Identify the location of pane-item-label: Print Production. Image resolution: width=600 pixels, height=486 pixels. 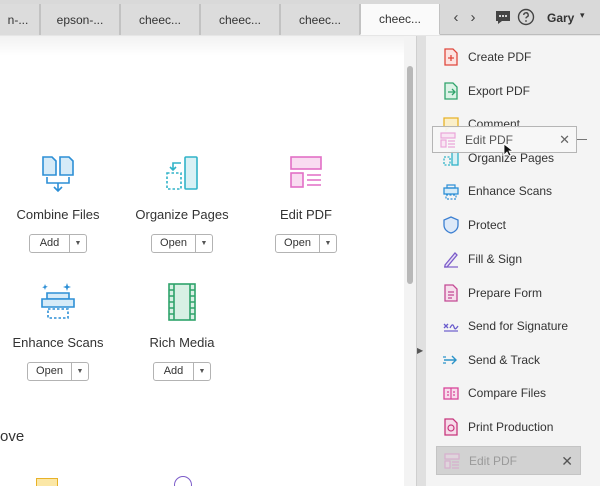
(511, 427).